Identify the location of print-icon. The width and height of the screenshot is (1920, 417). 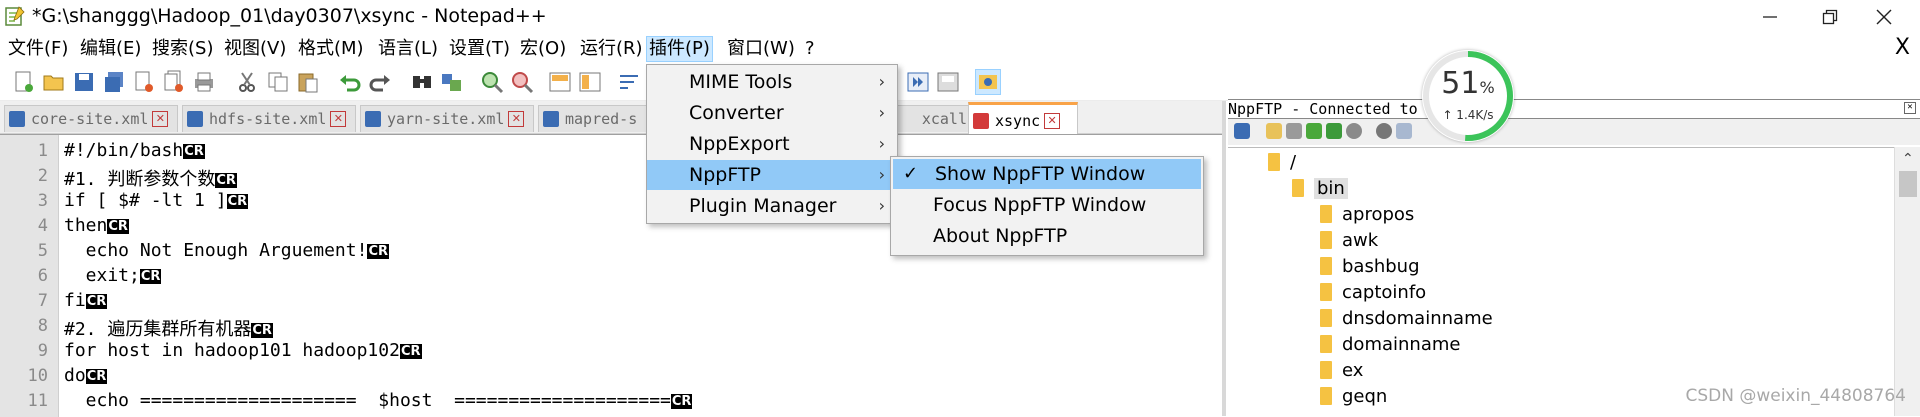
(204, 82).